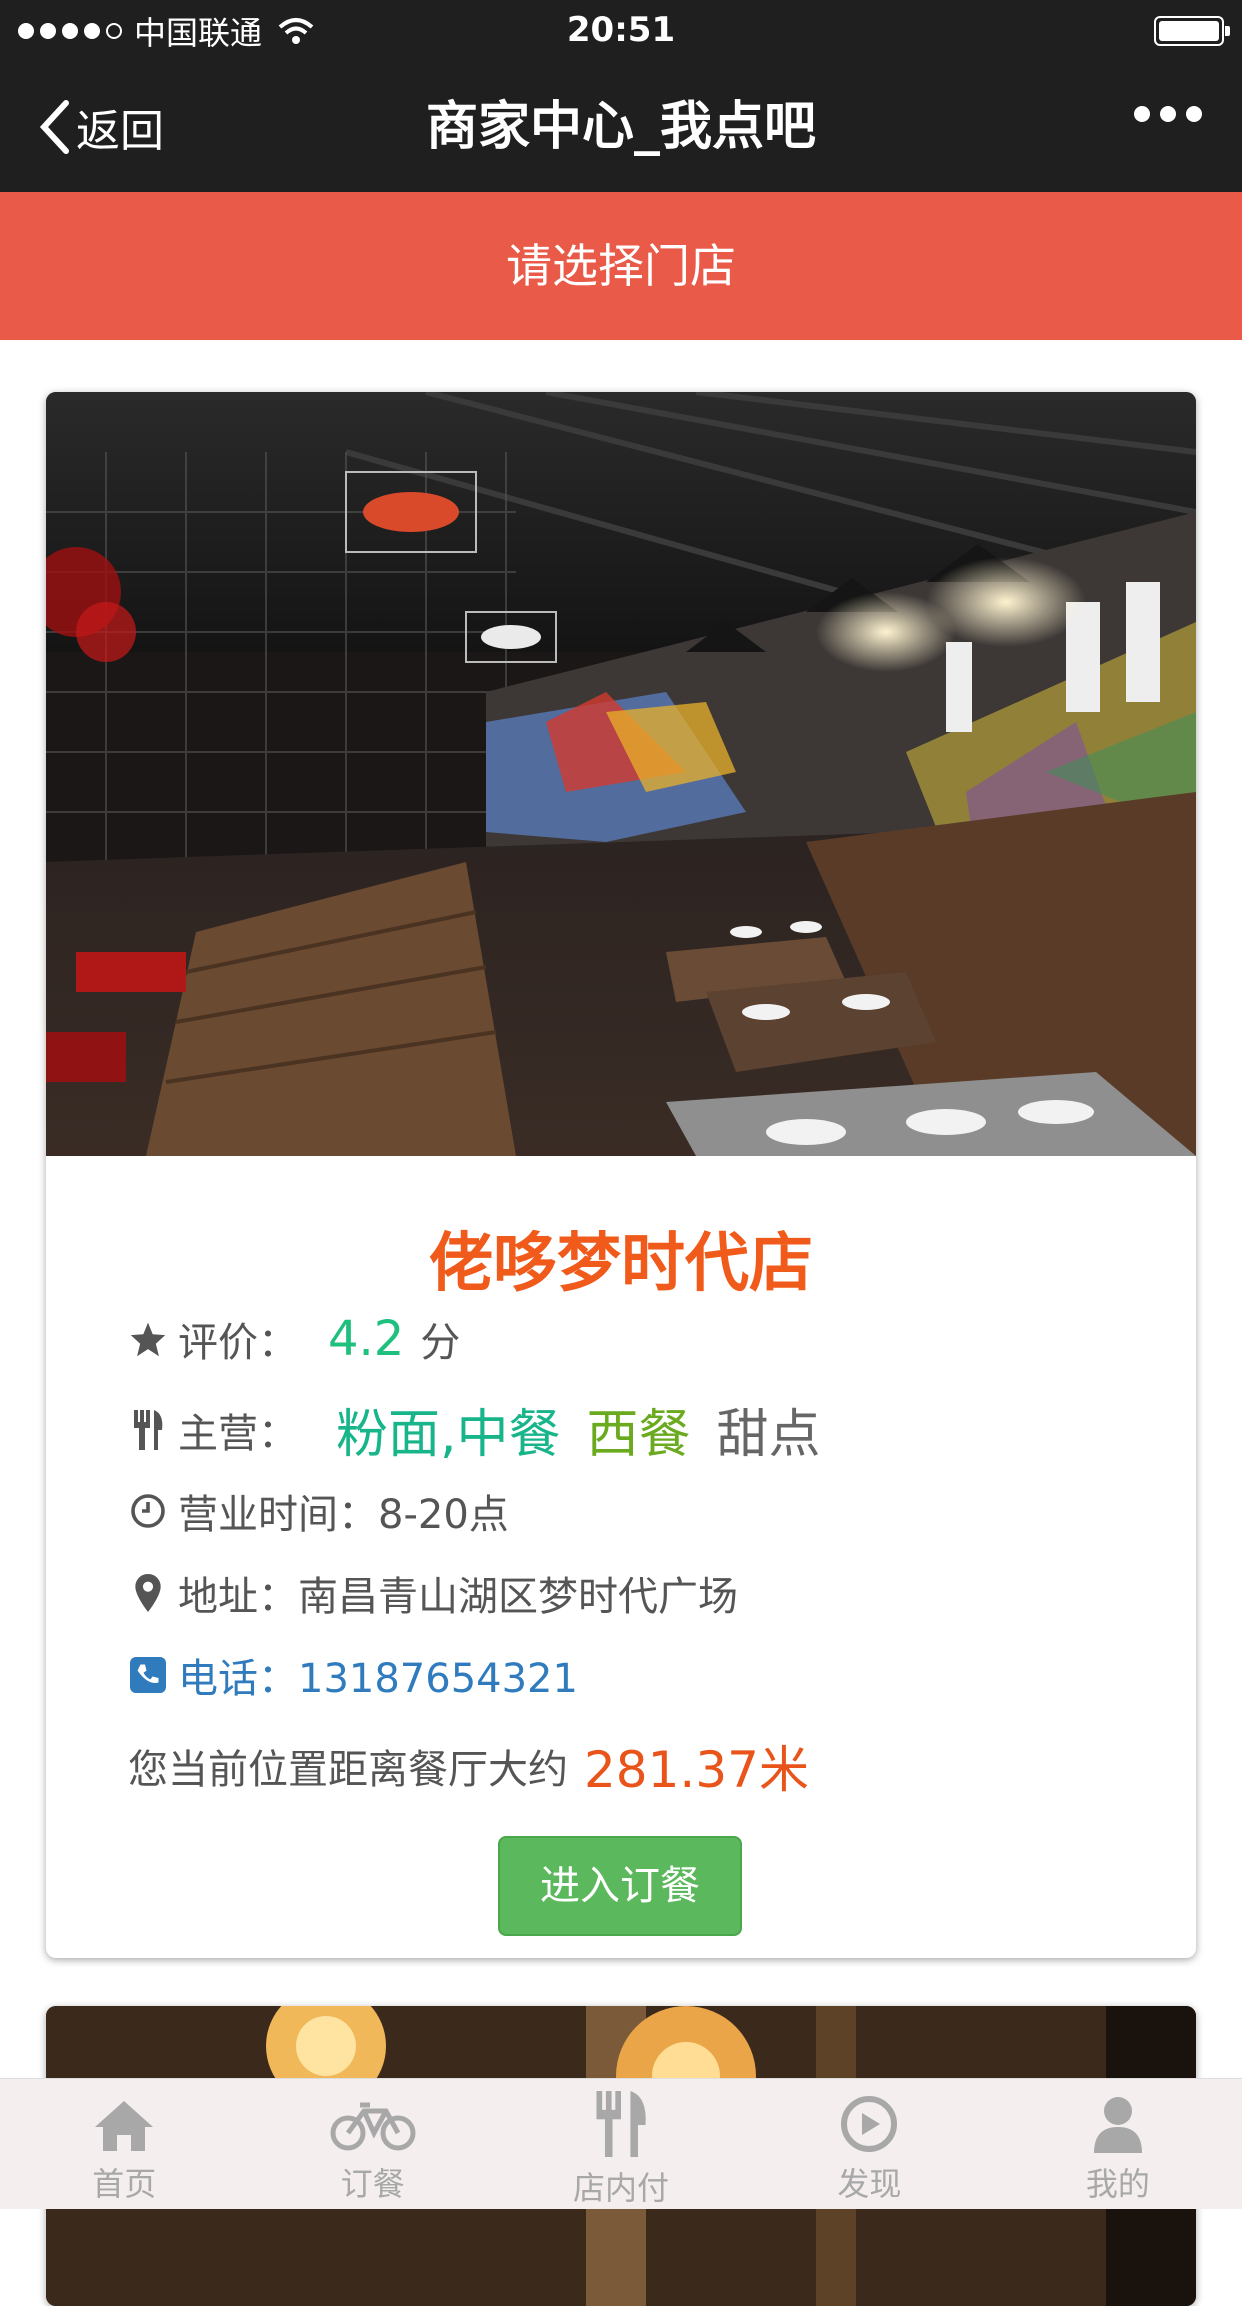 The image size is (1242, 2306). Describe the element at coordinates (638, 1435) in the screenshot. I see `cuisine-tag: 西餐` at that location.